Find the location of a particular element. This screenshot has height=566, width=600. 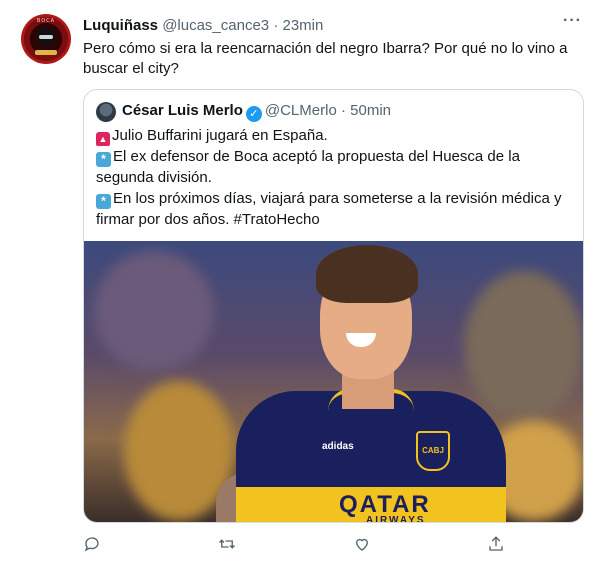

quoted-time: 50min is located at coordinates (370, 110).